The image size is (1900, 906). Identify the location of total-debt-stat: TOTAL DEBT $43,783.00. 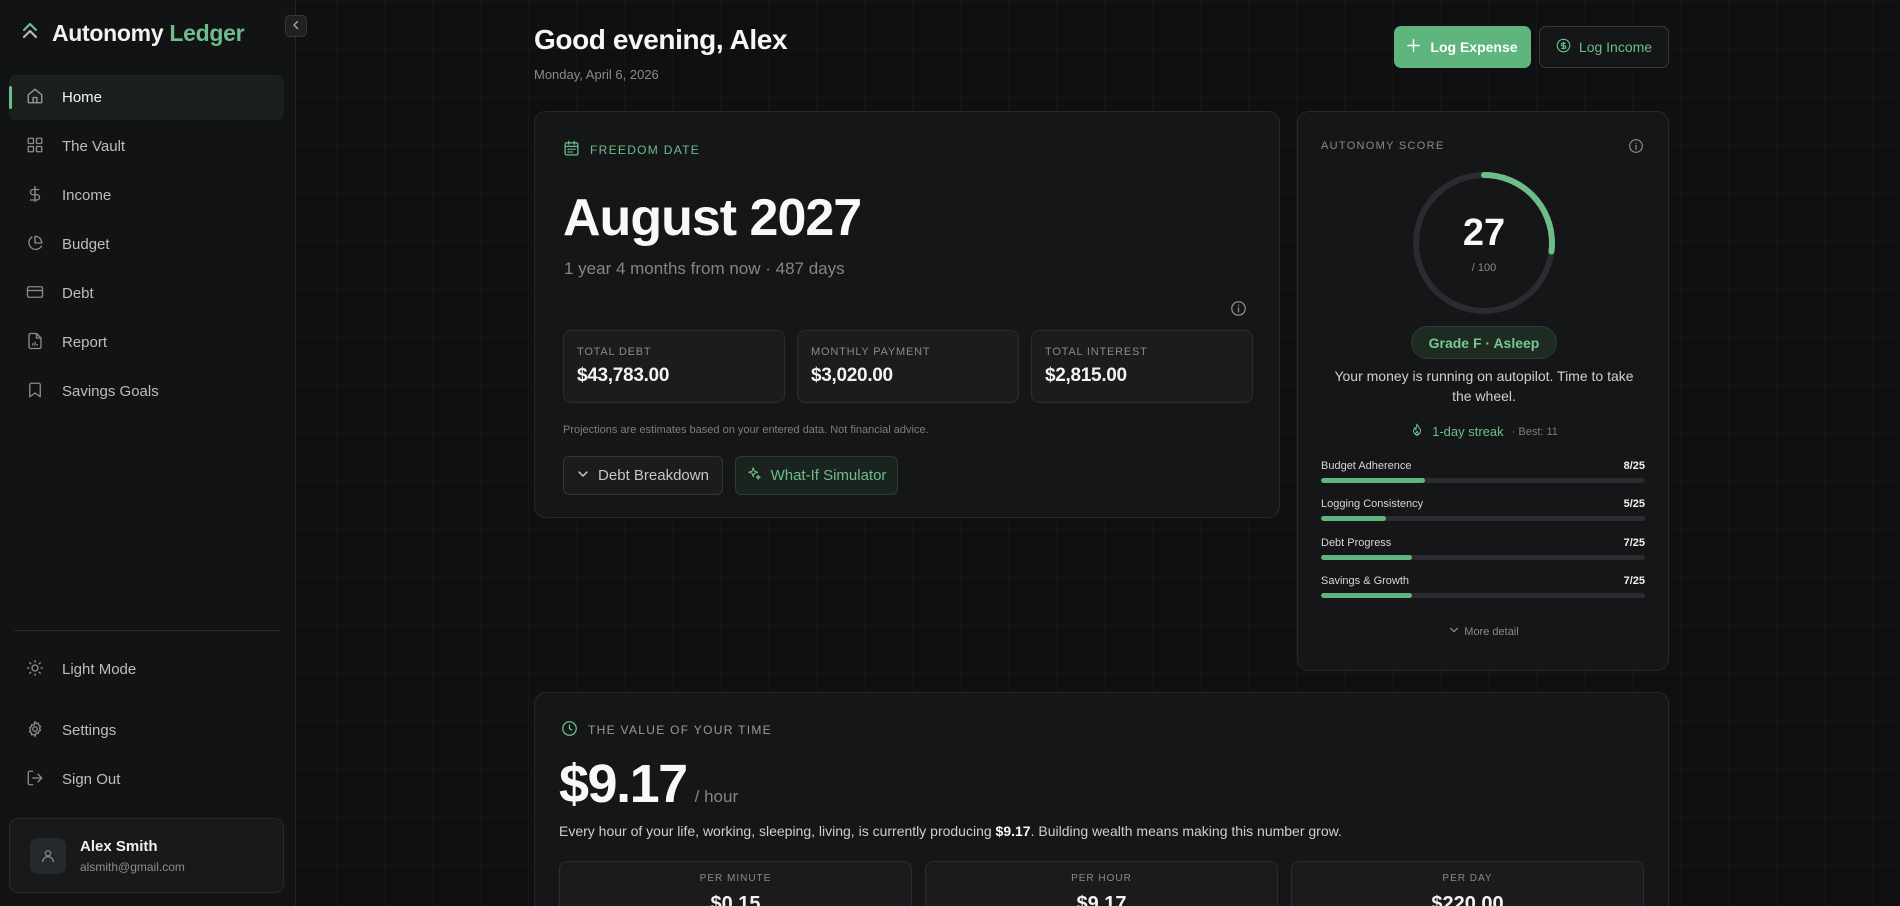
(674, 366).